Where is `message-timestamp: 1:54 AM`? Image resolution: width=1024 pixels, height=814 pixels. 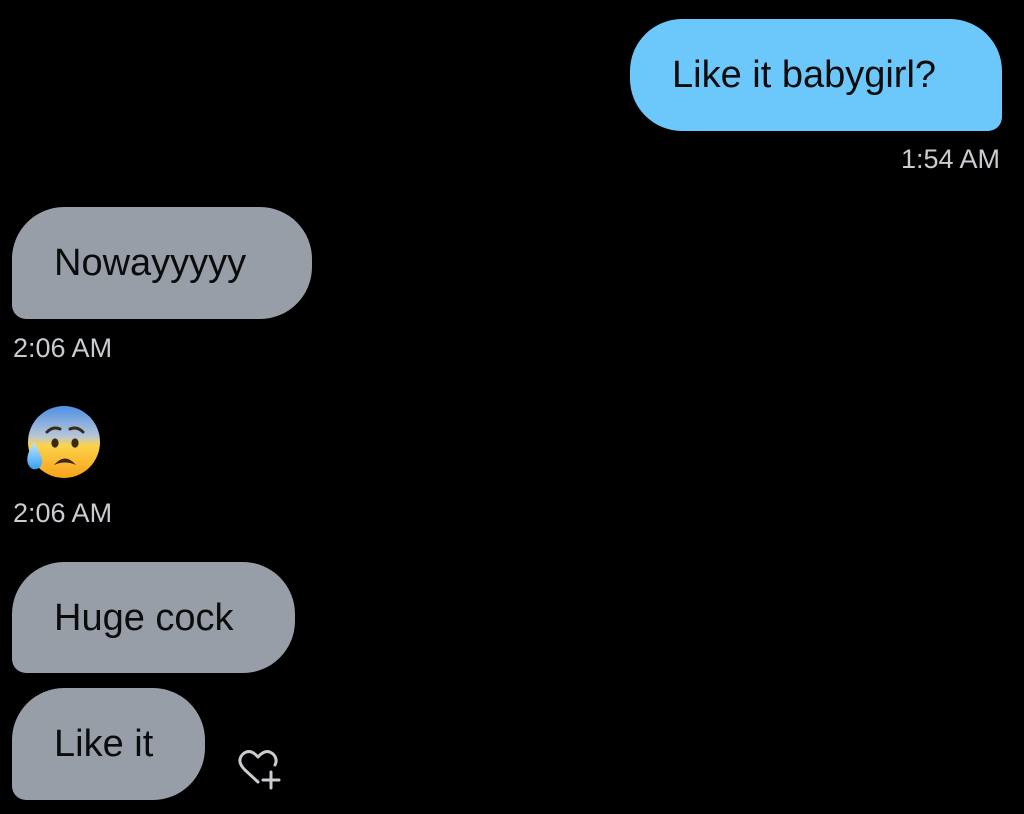
message-timestamp: 1:54 AM is located at coordinates (950, 159).